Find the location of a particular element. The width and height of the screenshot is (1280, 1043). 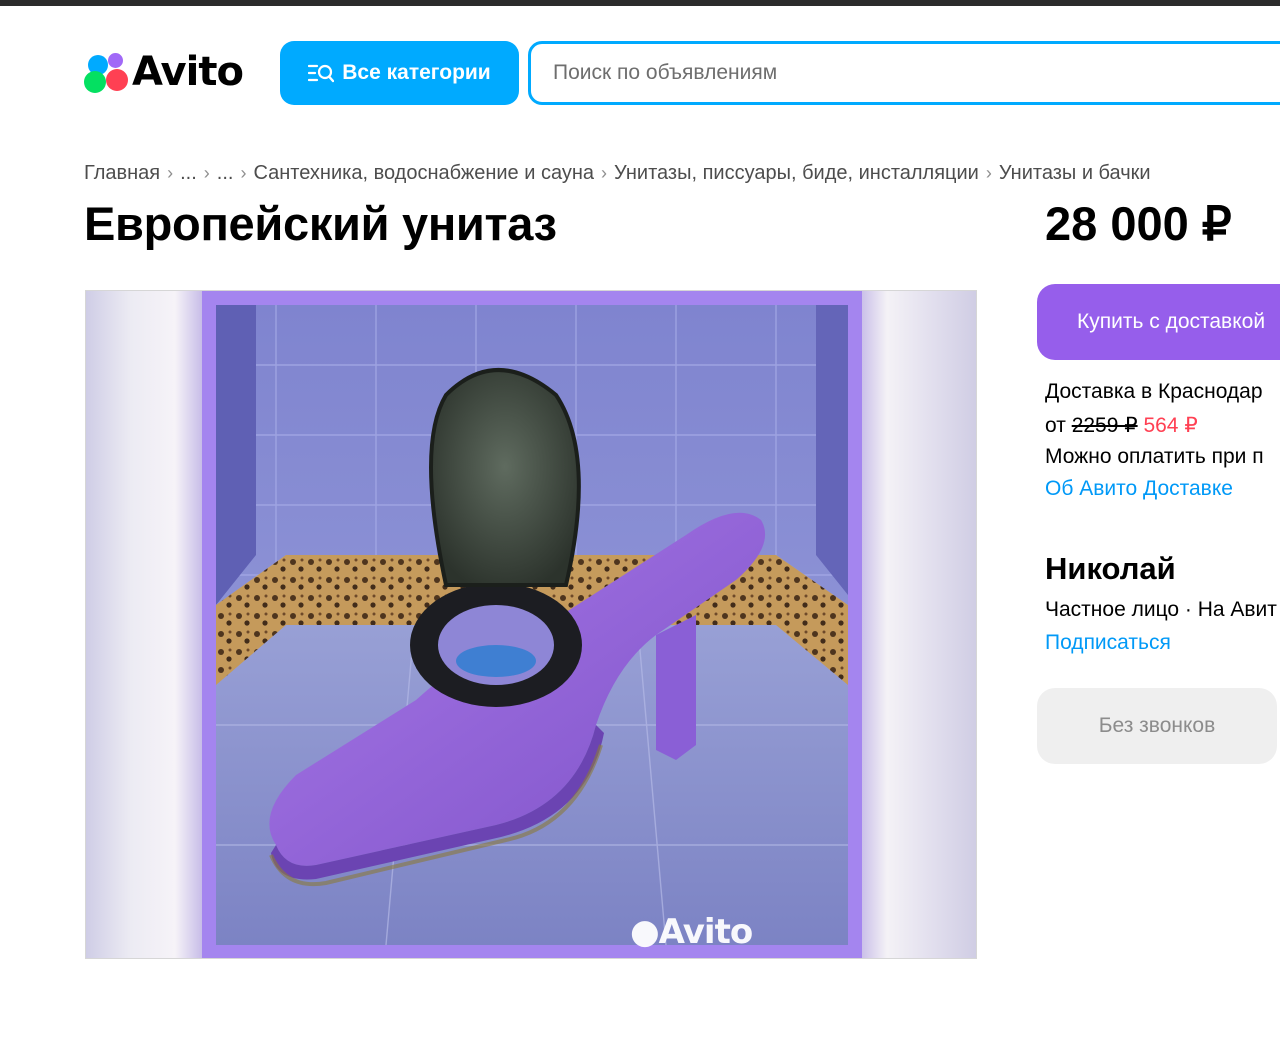

top-edge-bar is located at coordinates (640, 3).